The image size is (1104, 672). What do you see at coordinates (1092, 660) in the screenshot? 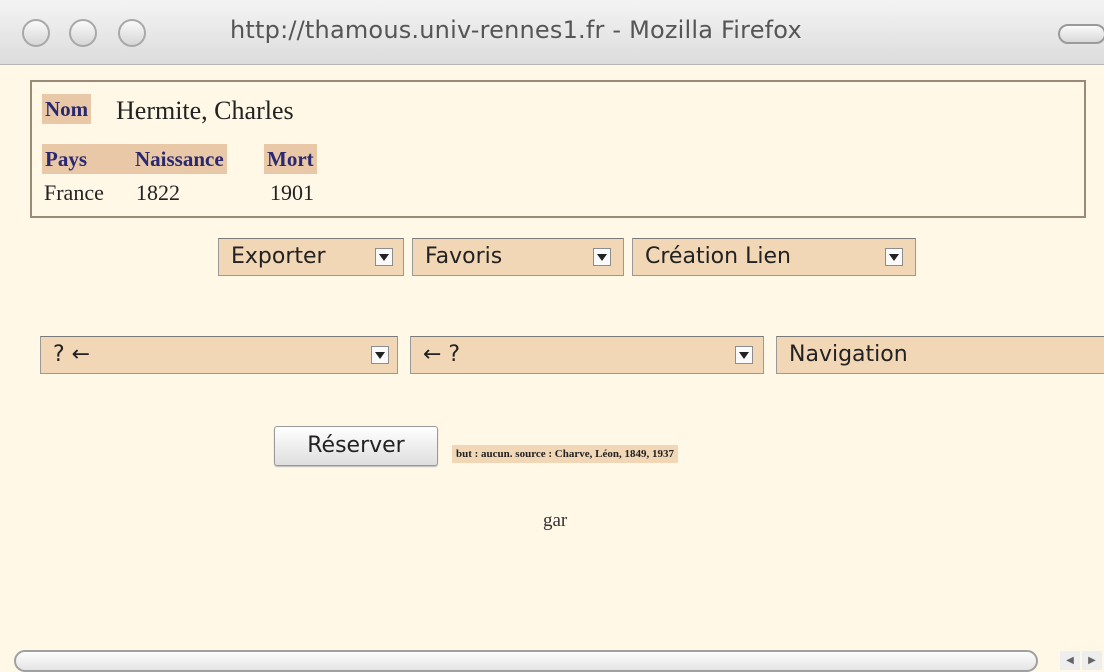
I see `arrow-right-icon: ▶` at bounding box center [1092, 660].